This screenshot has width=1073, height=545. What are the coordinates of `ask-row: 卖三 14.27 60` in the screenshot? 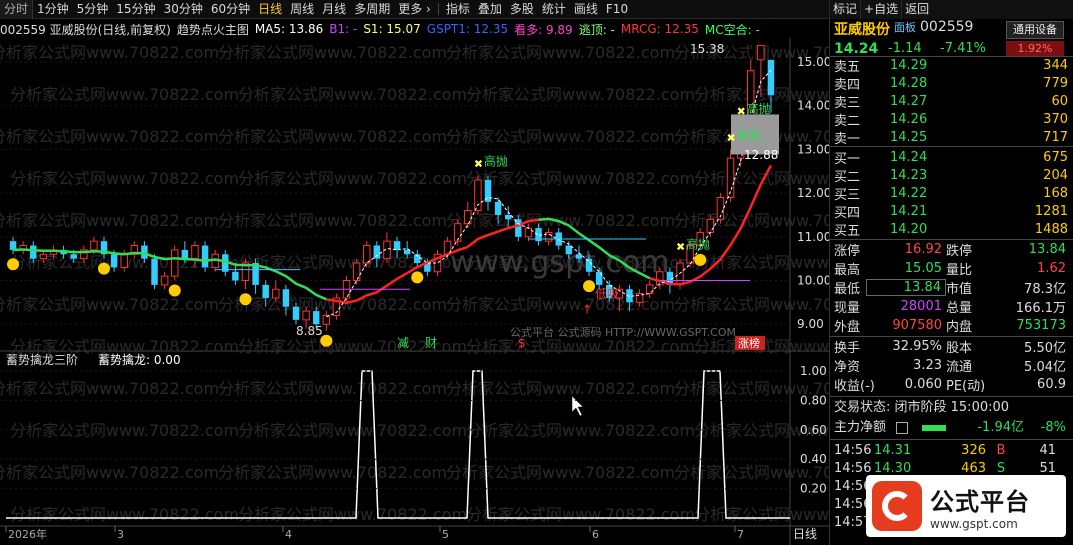 It's located at (951, 101).